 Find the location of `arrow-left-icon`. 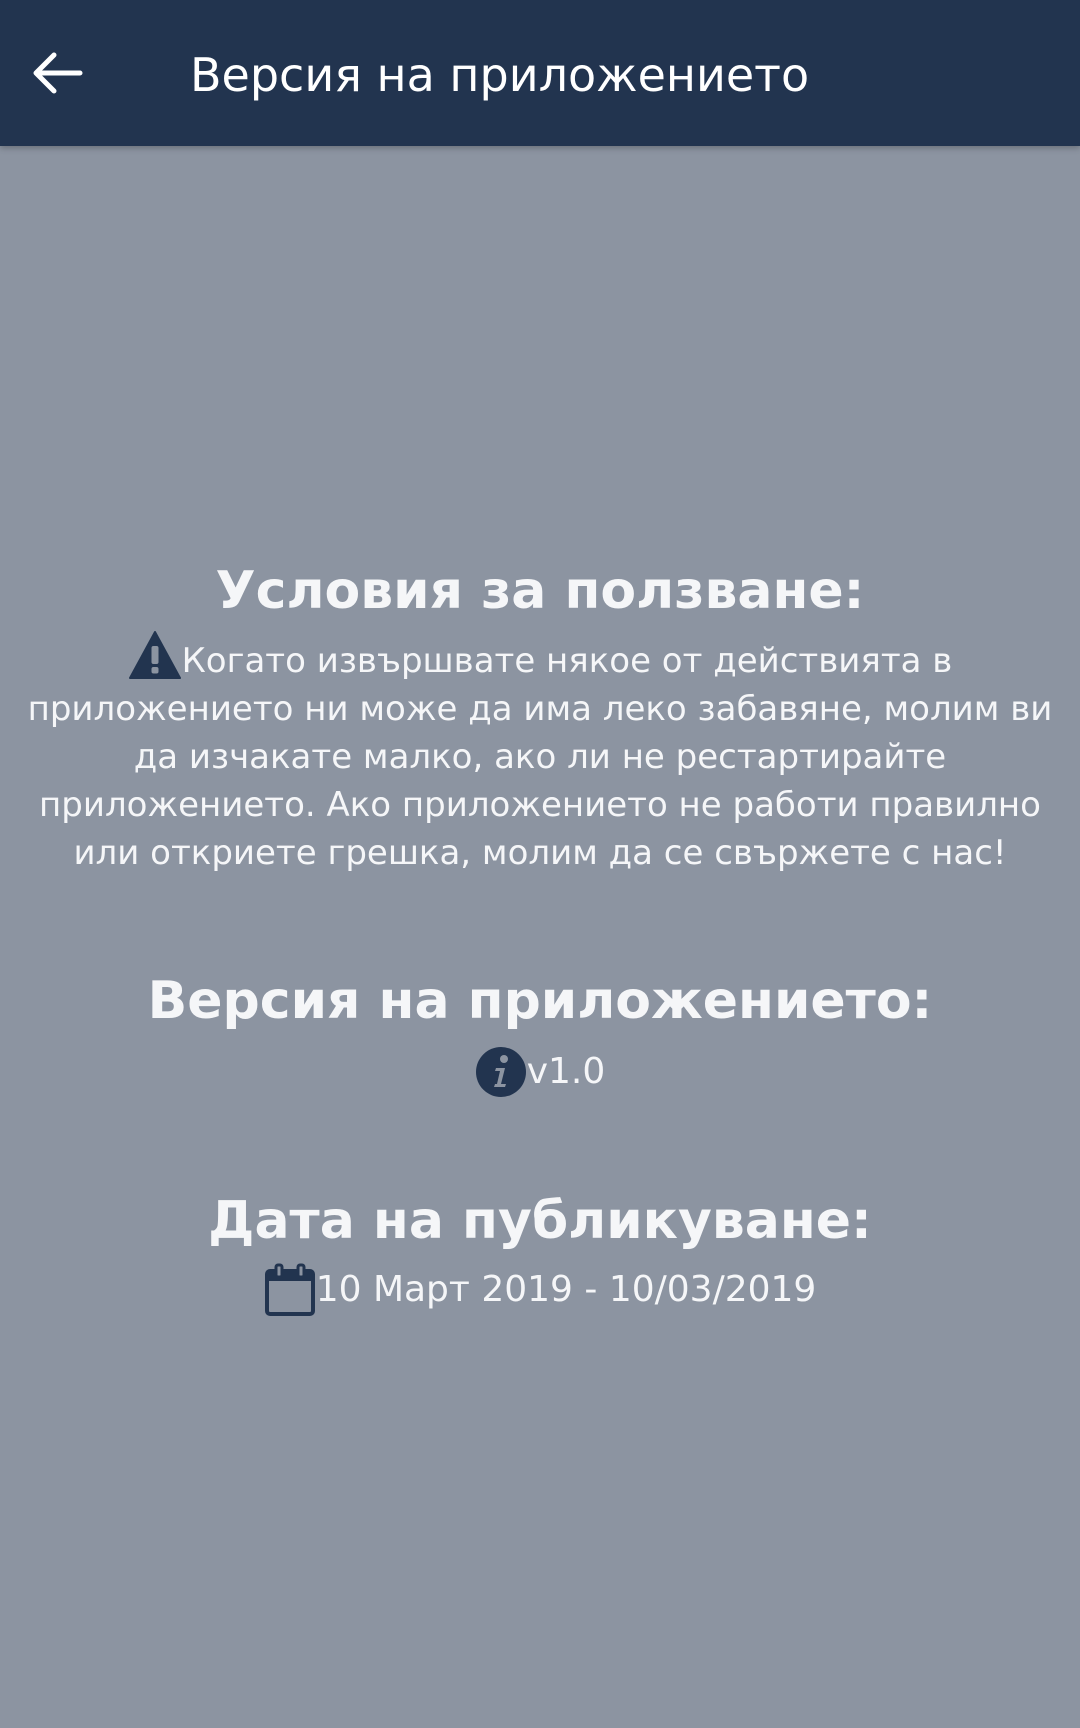

arrow-left-icon is located at coordinates (58, 73).